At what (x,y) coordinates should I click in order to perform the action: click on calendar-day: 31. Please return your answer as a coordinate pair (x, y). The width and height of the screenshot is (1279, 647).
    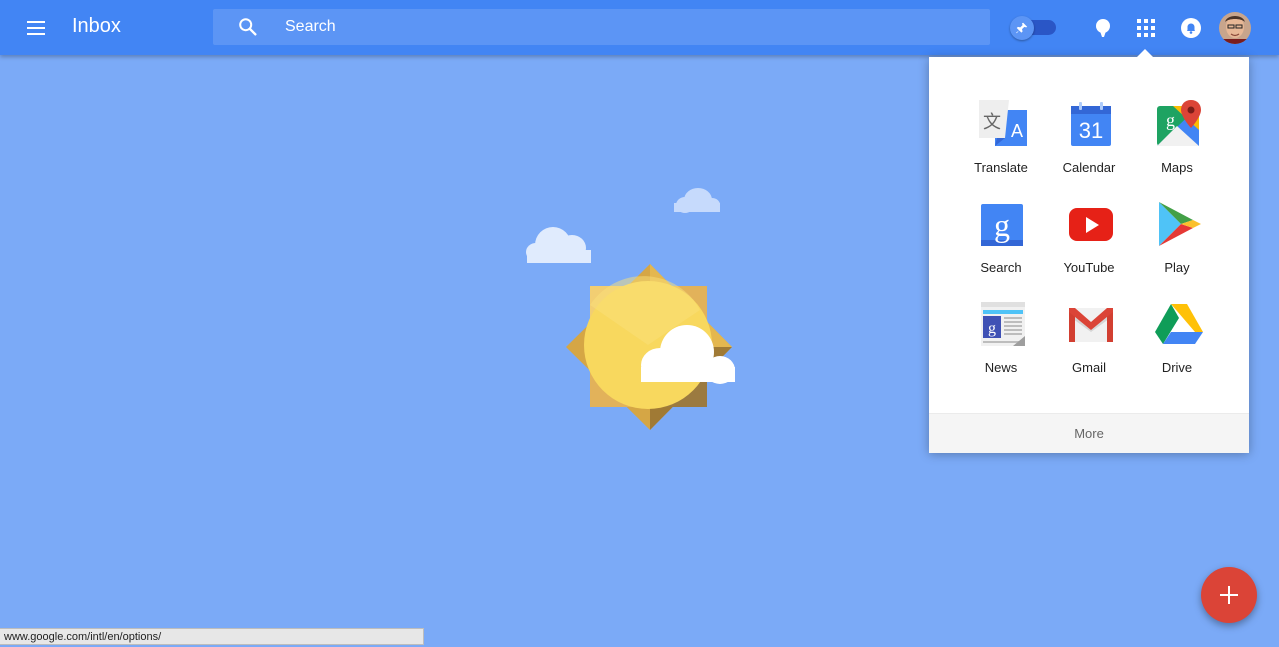
    Looking at the image, I should click on (1091, 130).